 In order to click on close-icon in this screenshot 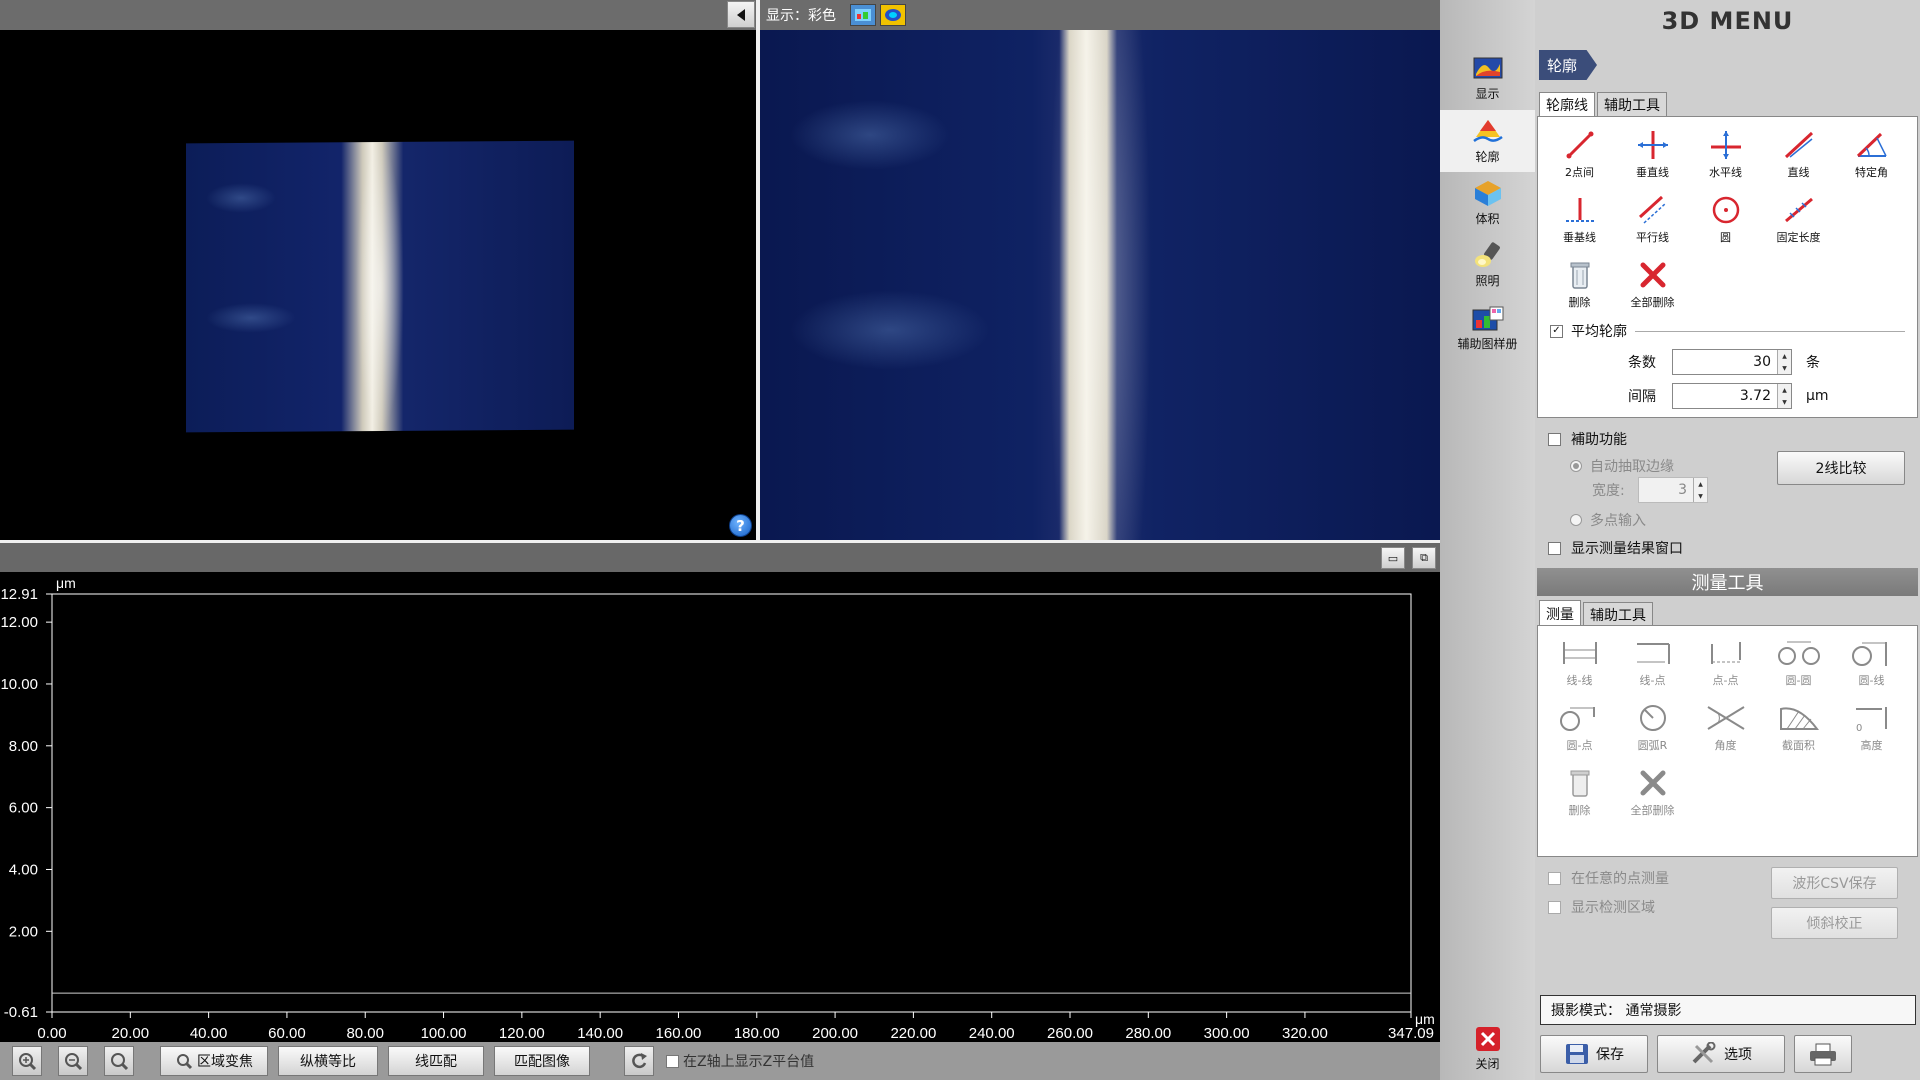, I will do `click(1487, 1039)`.